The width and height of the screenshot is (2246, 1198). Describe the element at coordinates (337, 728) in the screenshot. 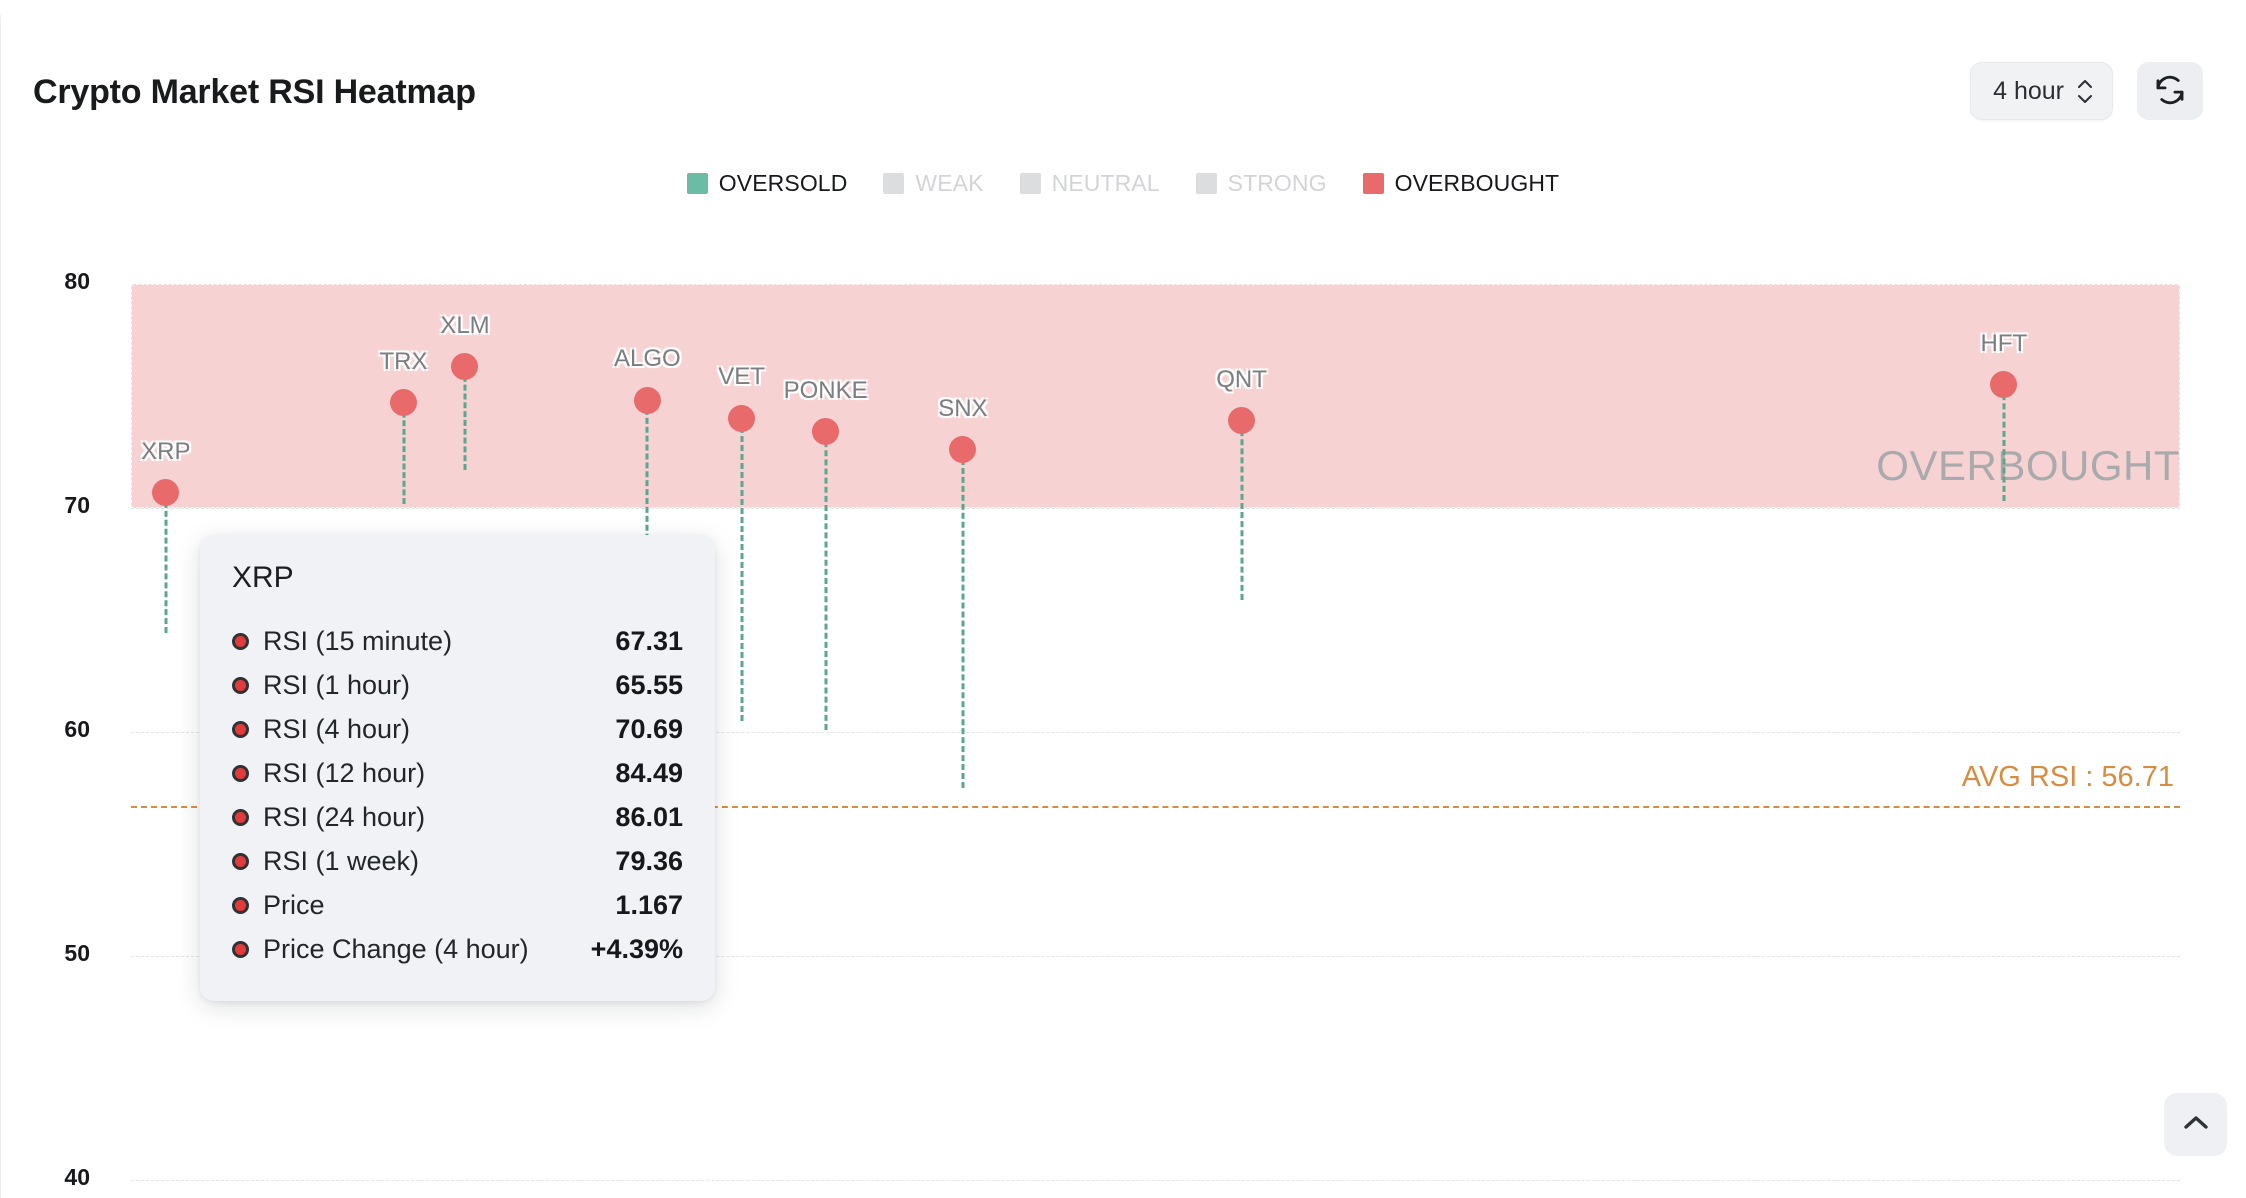

I see `tooltip-row-key: RSI (4 hour)` at that location.